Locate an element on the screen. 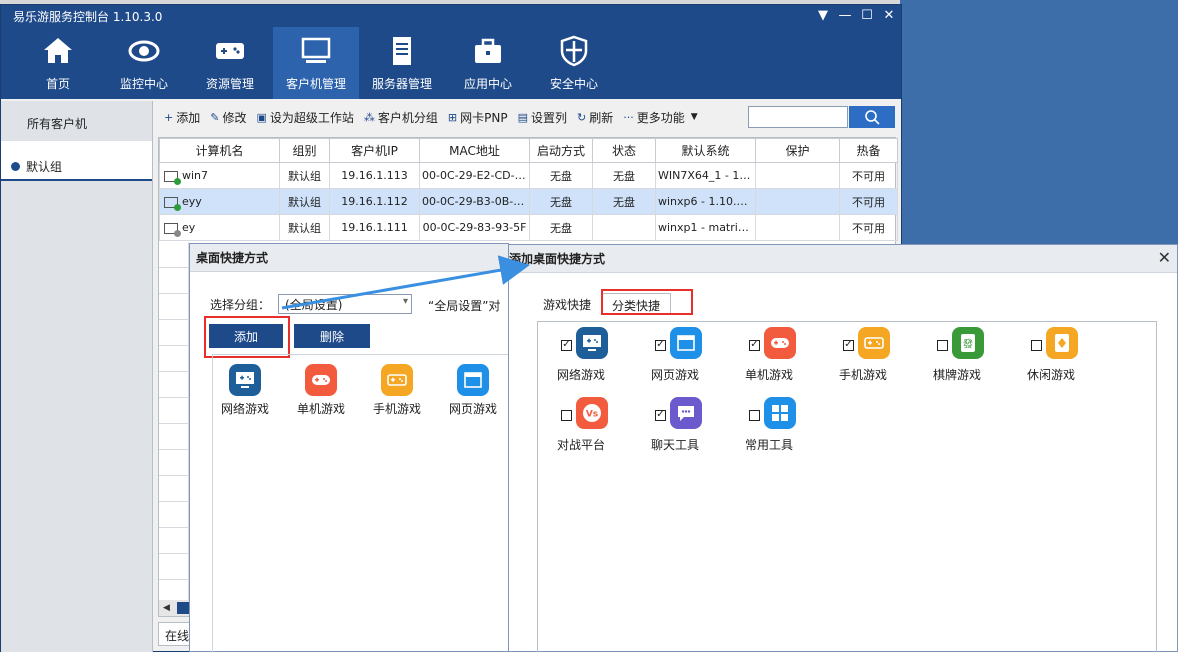 This screenshot has width=1178, height=652. category-item: 常用工具 is located at coordinates (792, 425).